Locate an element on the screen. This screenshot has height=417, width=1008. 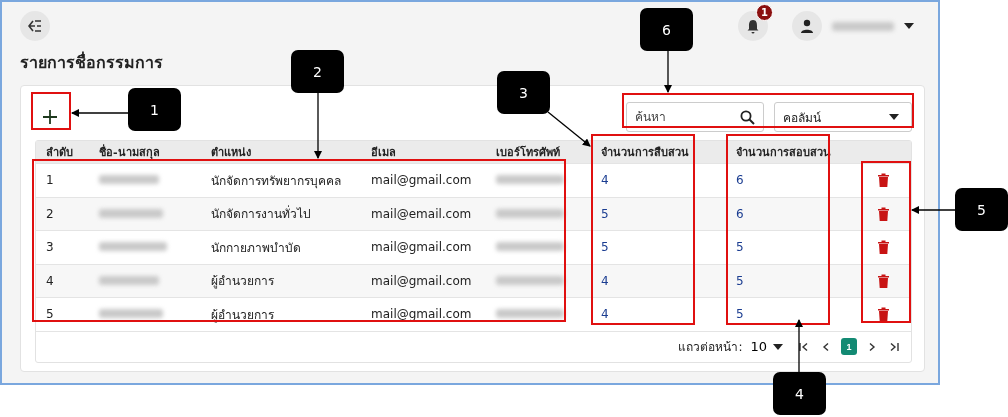
callout-number: 2 is located at coordinates (317, 71).